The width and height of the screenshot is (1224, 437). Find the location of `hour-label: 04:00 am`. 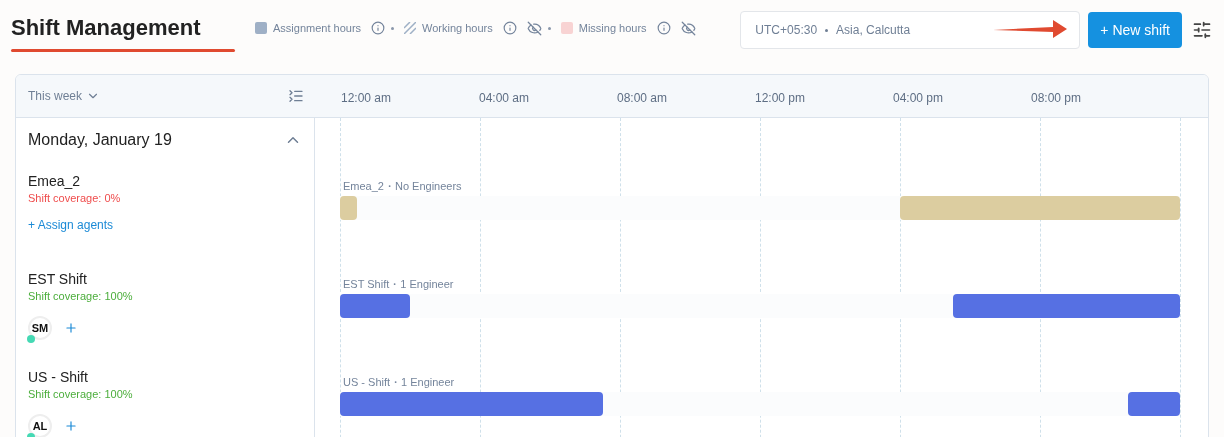

hour-label: 04:00 am is located at coordinates (505, 98).